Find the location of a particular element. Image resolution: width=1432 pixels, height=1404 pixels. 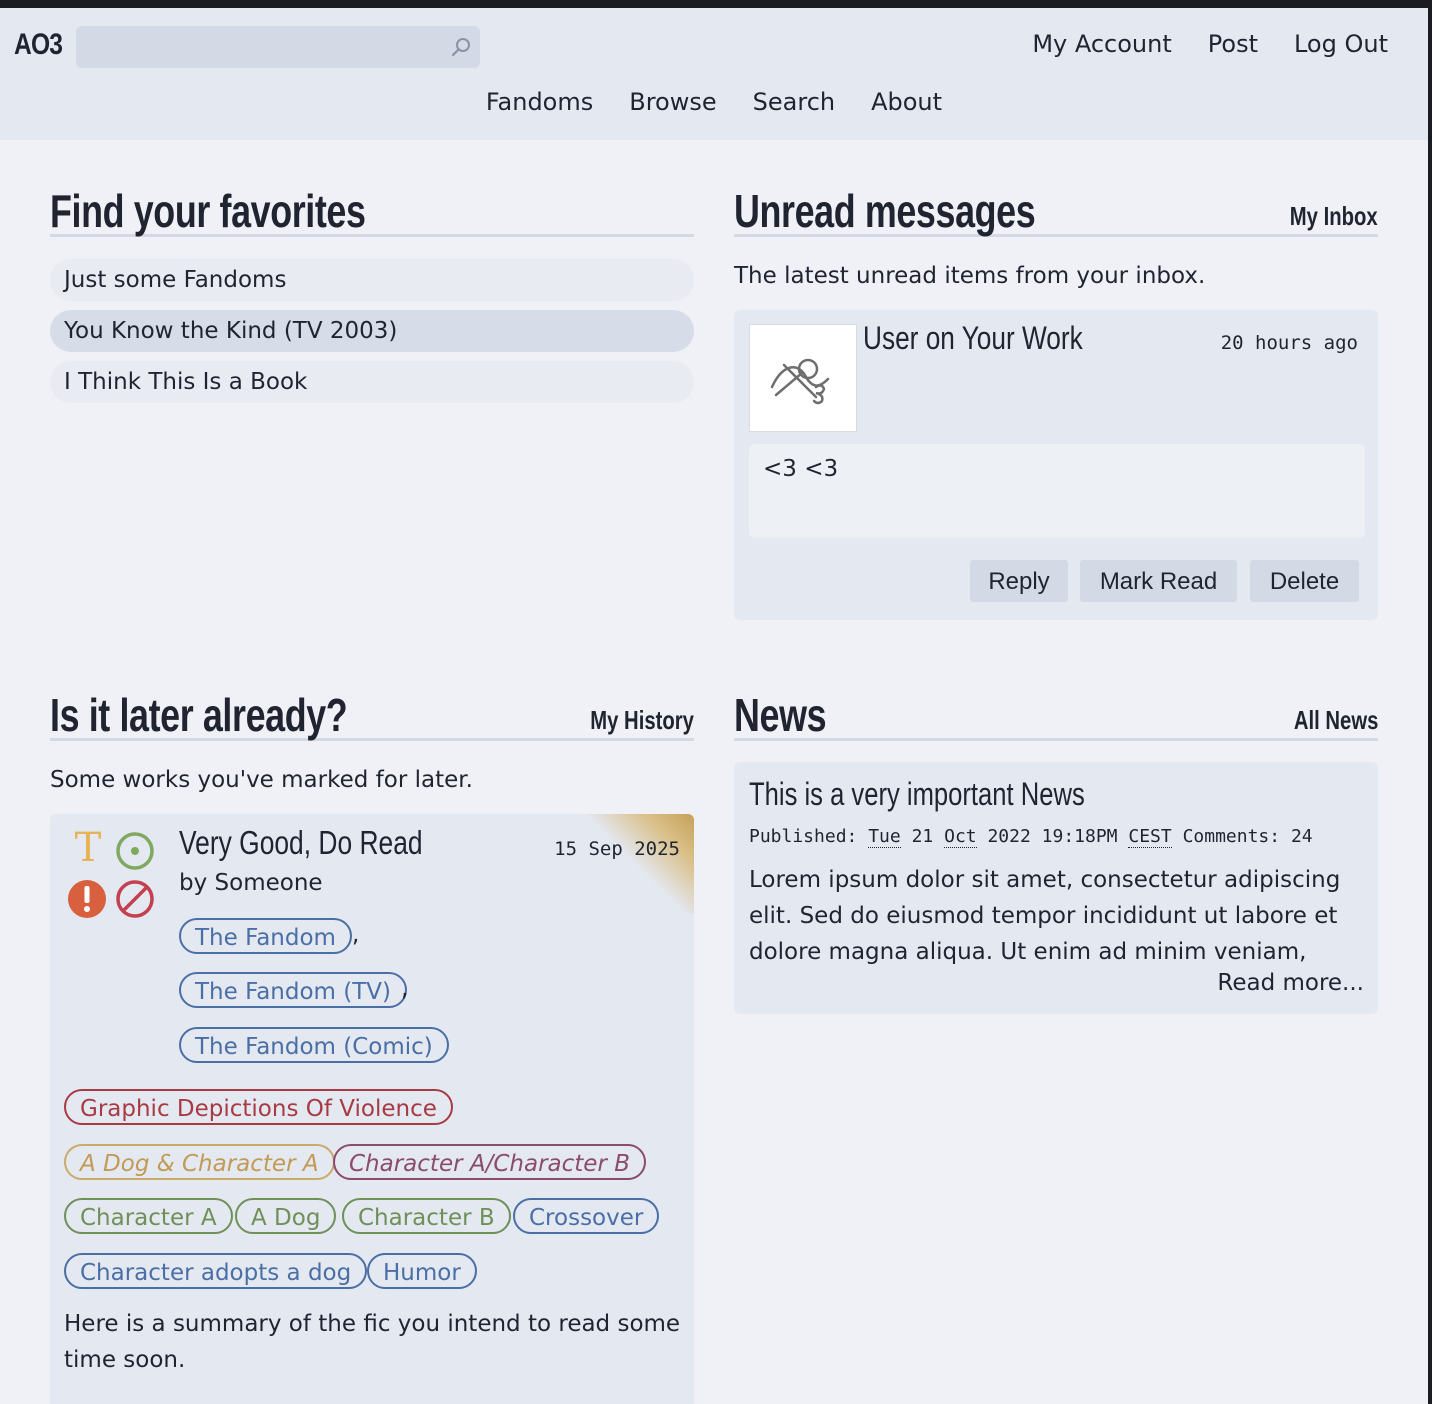

window-edge is located at coordinates (1430, 706).